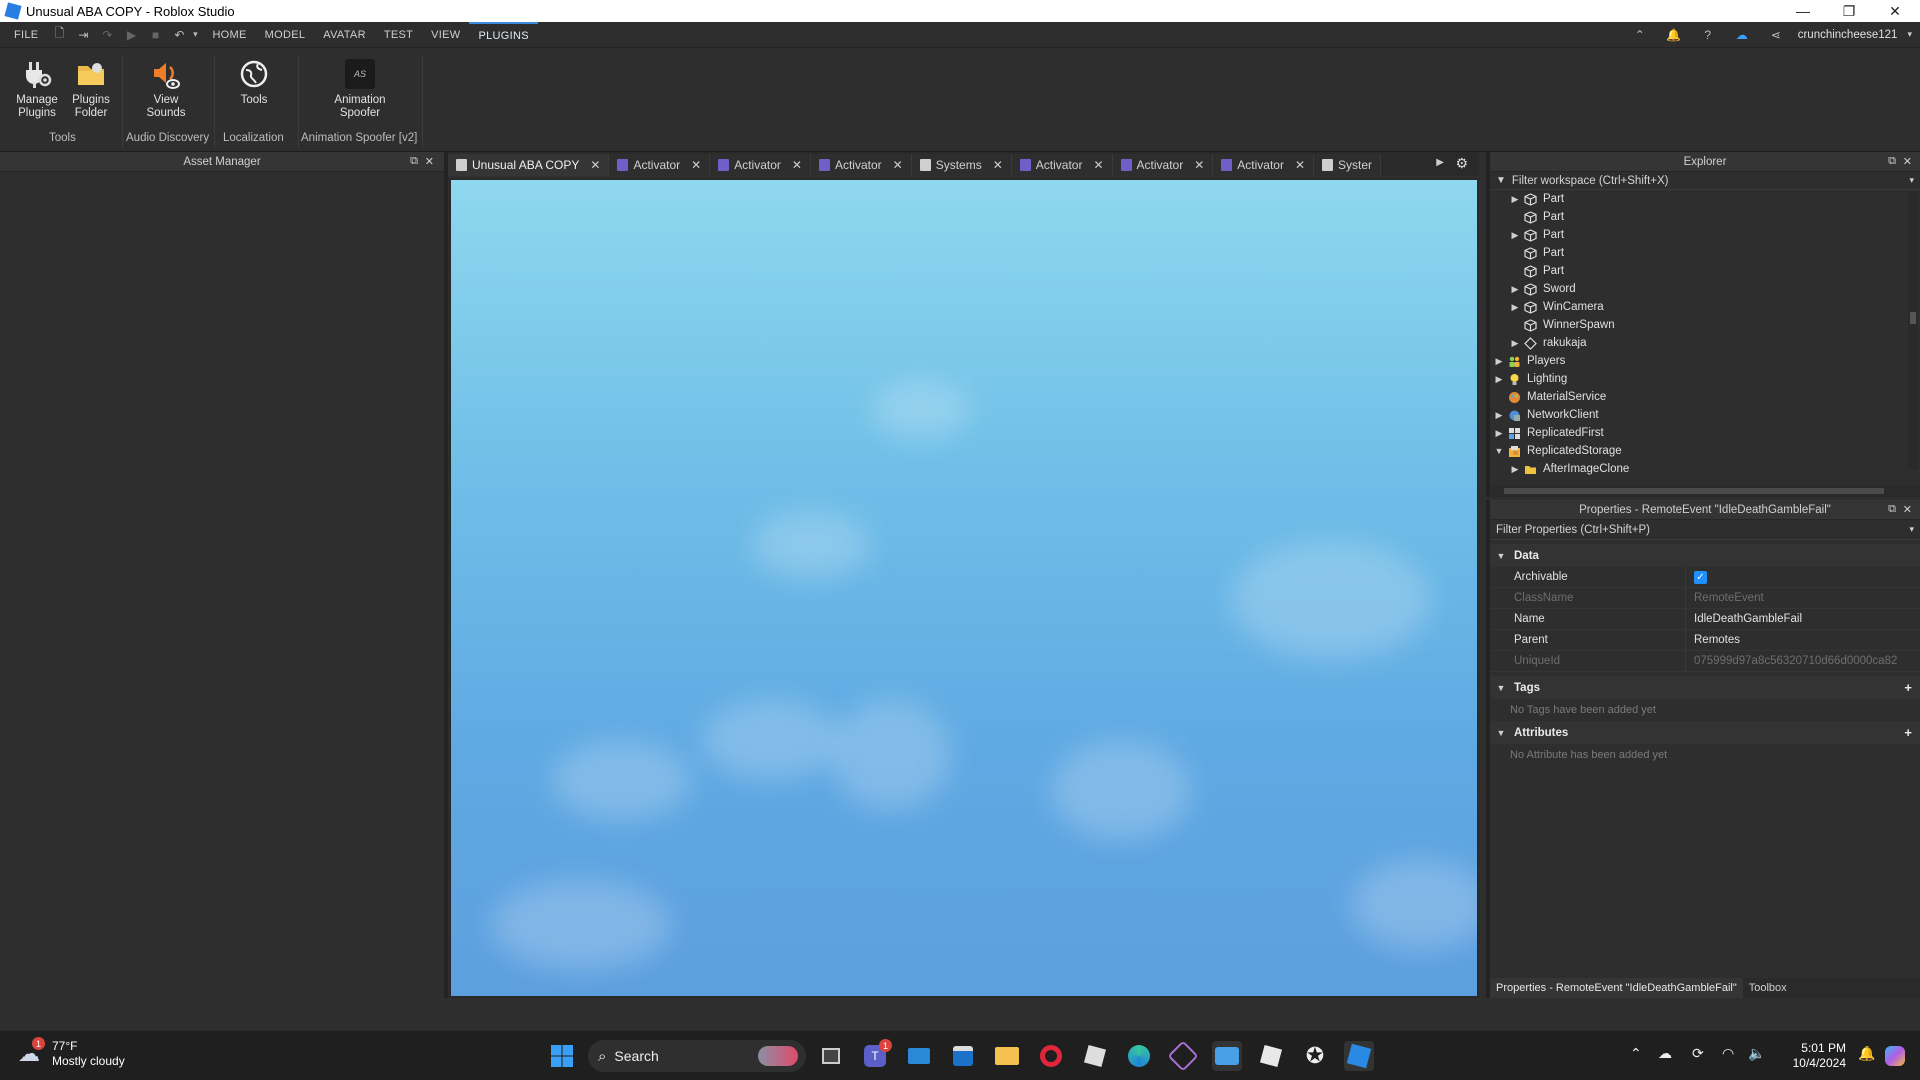 This screenshot has width=1920, height=1080. What do you see at coordinates (1742, 35) in the screenshot?
I see `cloud-icon: ☁` at bounding box center [1742, 35].